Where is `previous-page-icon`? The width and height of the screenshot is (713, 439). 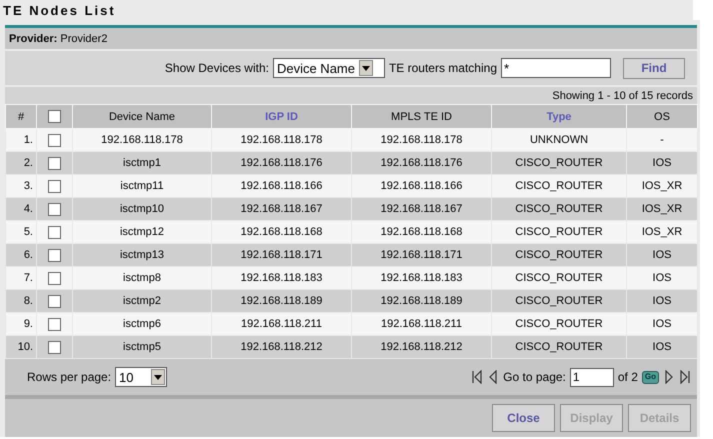
previous-page-icon is located at coordinates (493, 377).